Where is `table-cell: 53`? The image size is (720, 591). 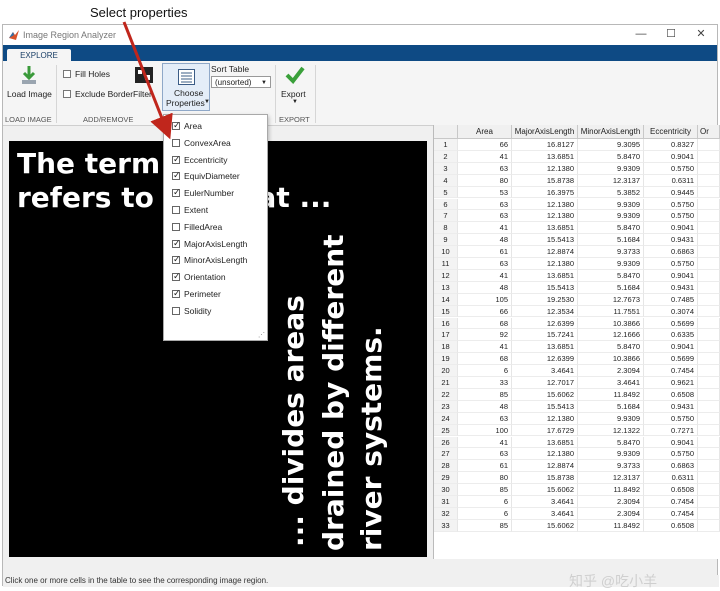
table-cell: 53 is located at coordinates (485, 192).